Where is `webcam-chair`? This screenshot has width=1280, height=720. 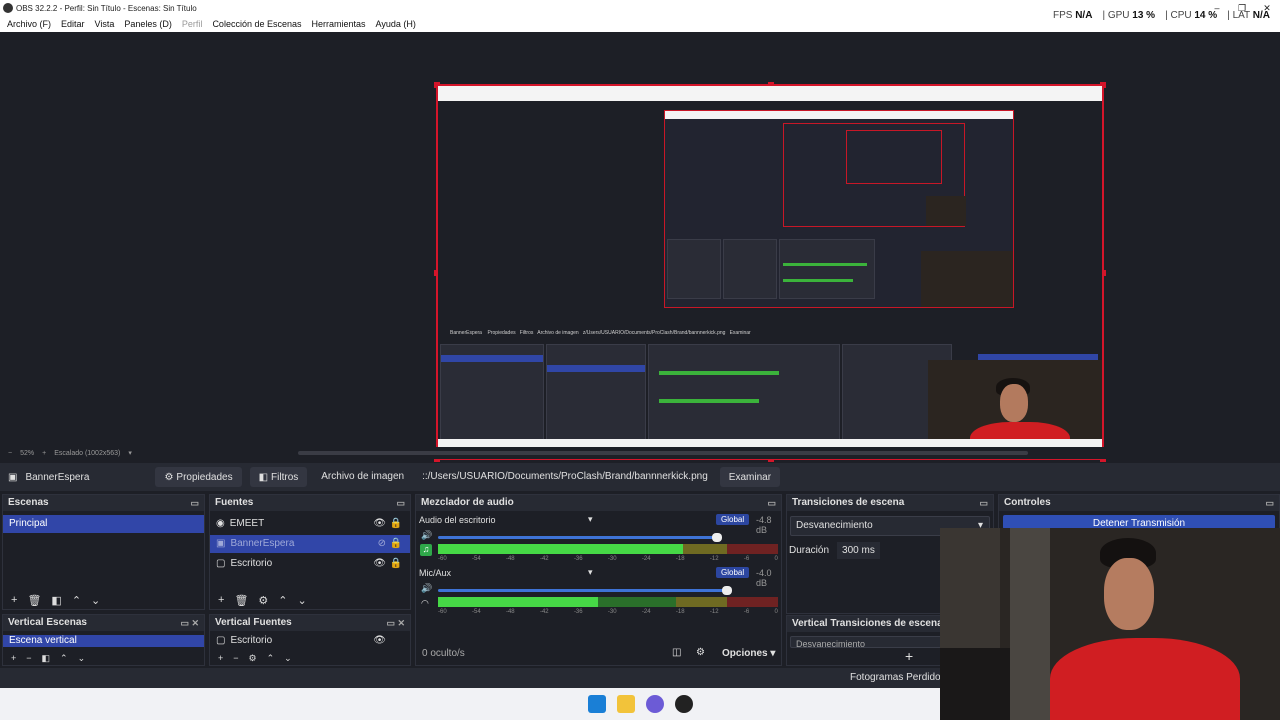 webcam-chair is located at coordinates (975, 684).